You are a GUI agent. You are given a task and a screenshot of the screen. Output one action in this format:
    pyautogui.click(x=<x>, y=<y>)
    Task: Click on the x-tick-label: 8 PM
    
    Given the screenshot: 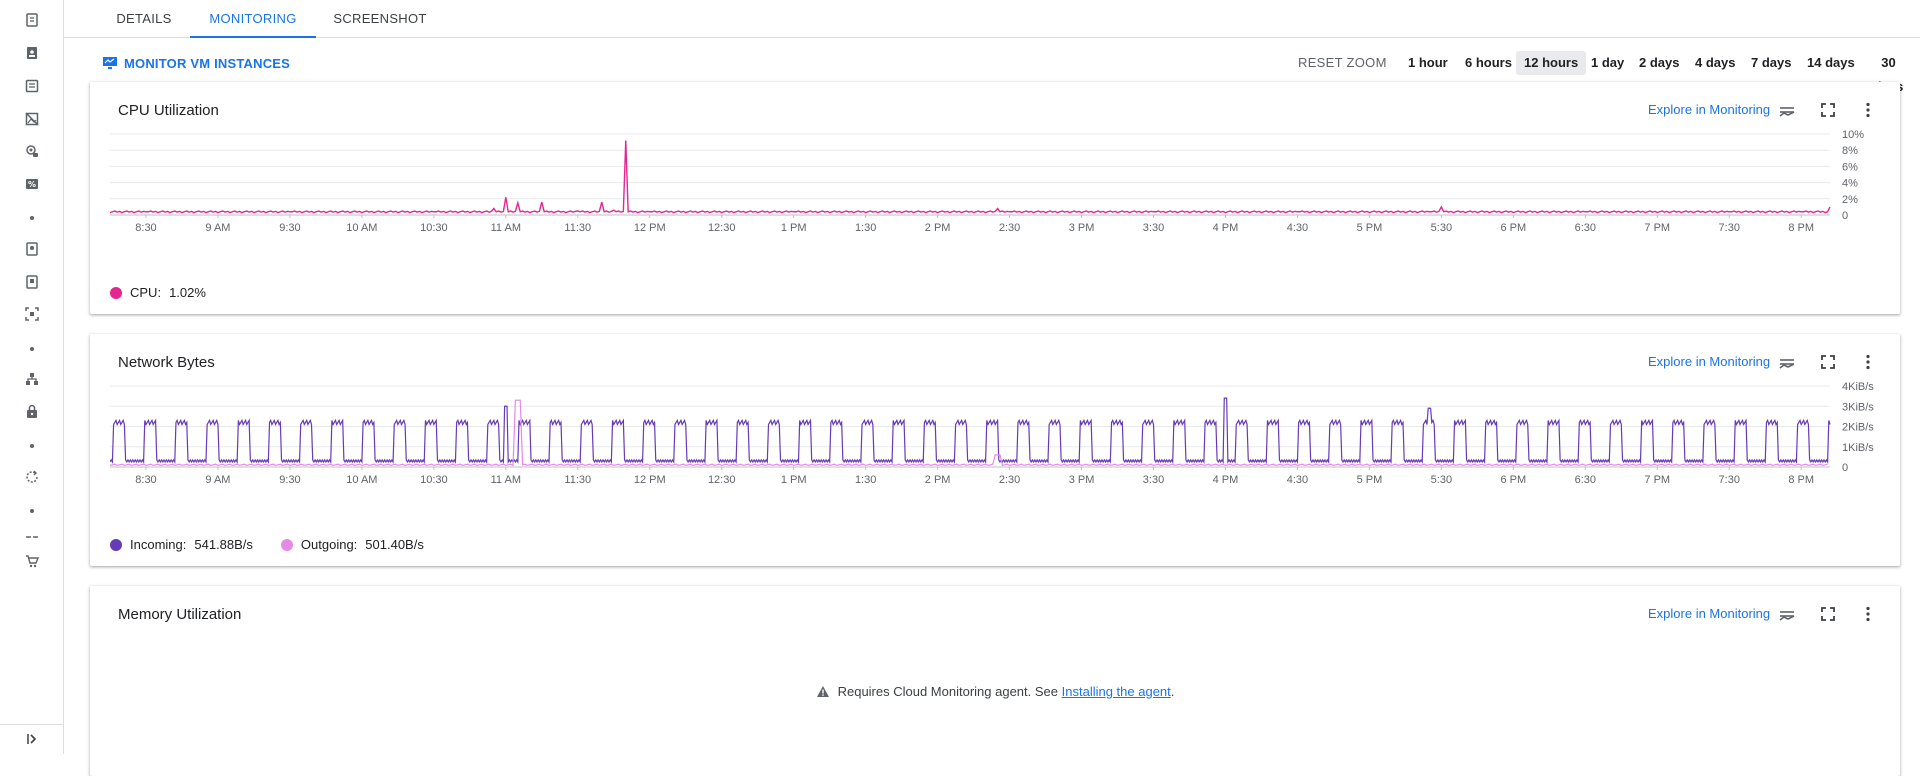 What is the action you would take?
    pyautogui.click(x=1801, y=228)
    